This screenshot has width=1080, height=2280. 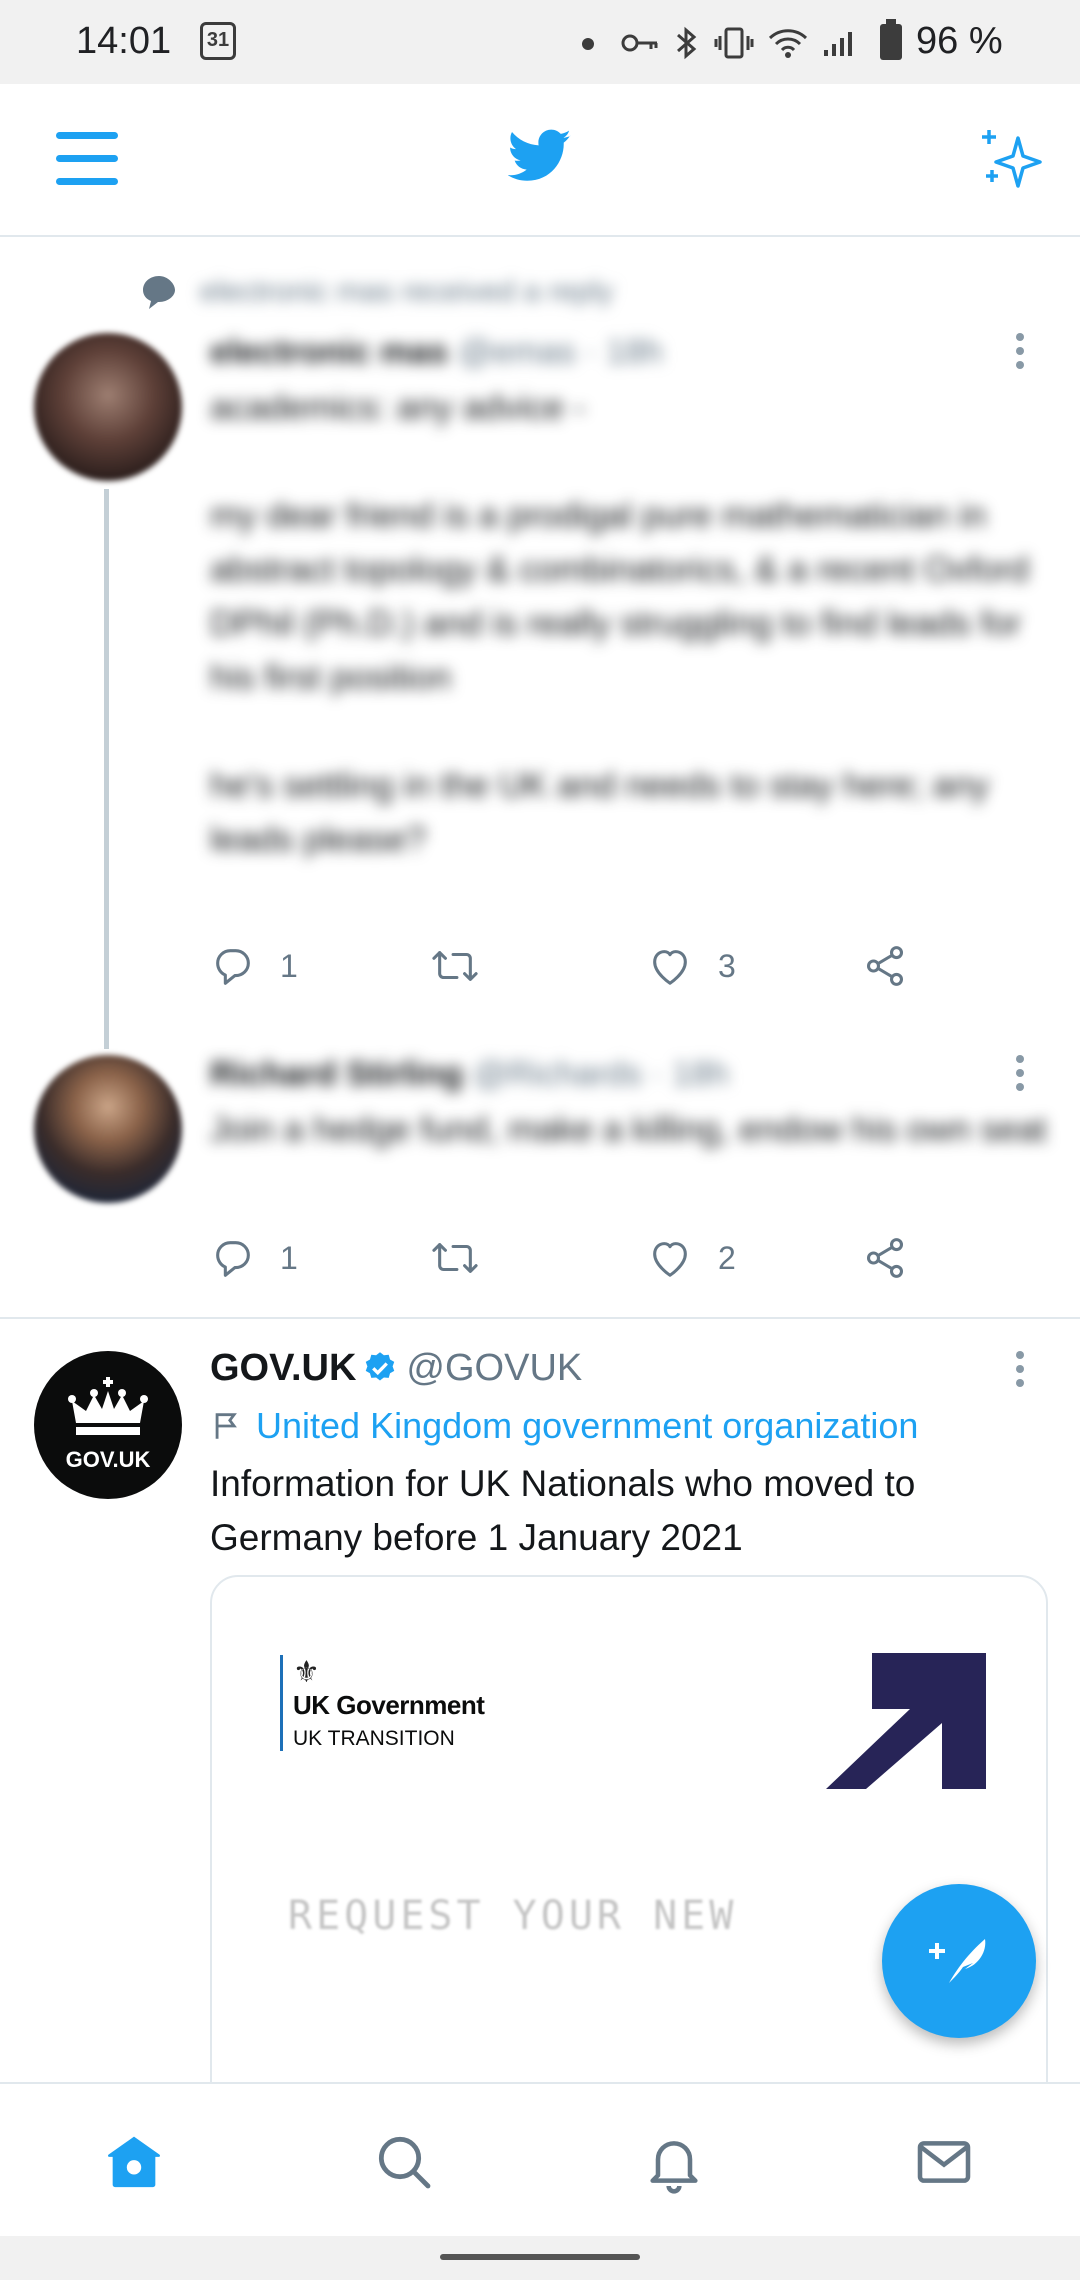 I want to click on like-count: 2, so click(x=727, y=1257).